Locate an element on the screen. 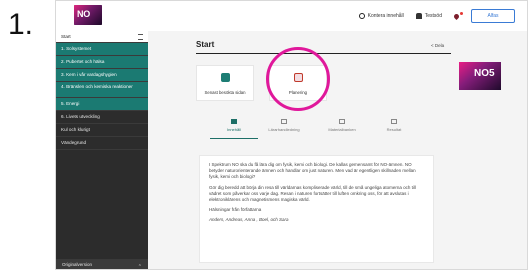 The image size is (532, 270). person-icon is located at coordinates (418, 16).